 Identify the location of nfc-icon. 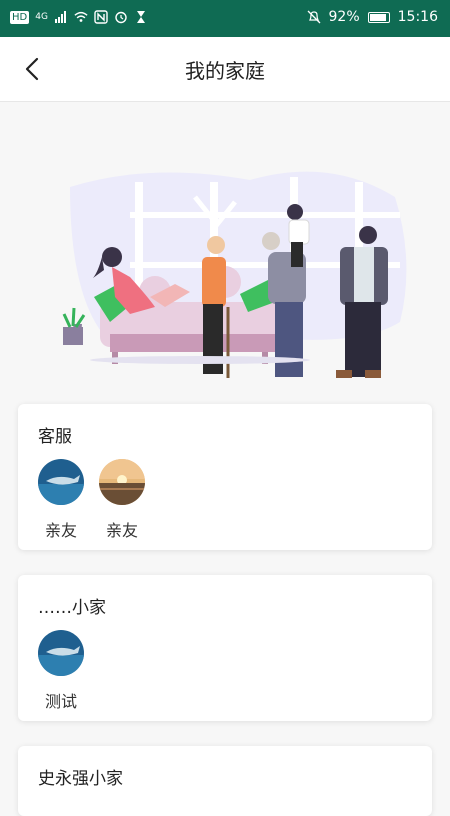
(101, 17).